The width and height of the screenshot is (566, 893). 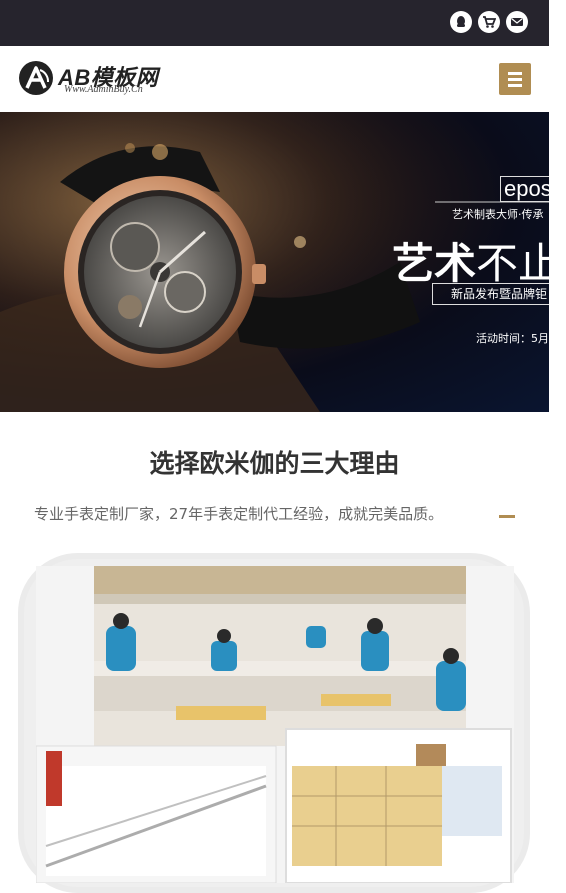 What do you see at coordinates (515, 73) in the screenshot?
I see `menu-icon` at bounding box center [515, 73].